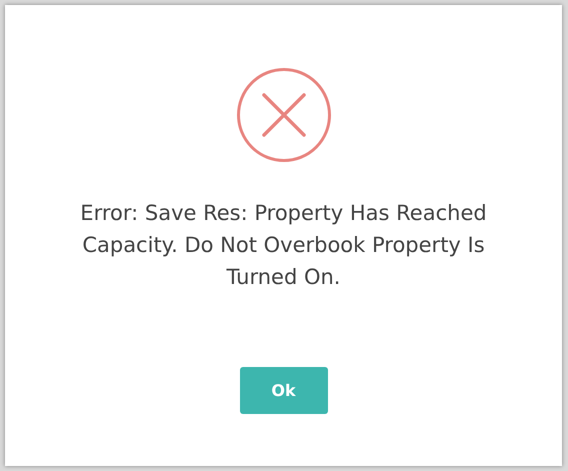 The width and height of the screenshot is (568, 471). I want to click on ok-button: Ok, so click(284, 390).